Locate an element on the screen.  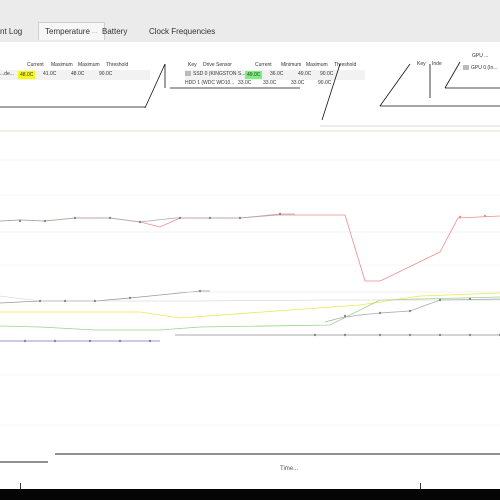
series-line-hdd is located at coordinates (412, 310).